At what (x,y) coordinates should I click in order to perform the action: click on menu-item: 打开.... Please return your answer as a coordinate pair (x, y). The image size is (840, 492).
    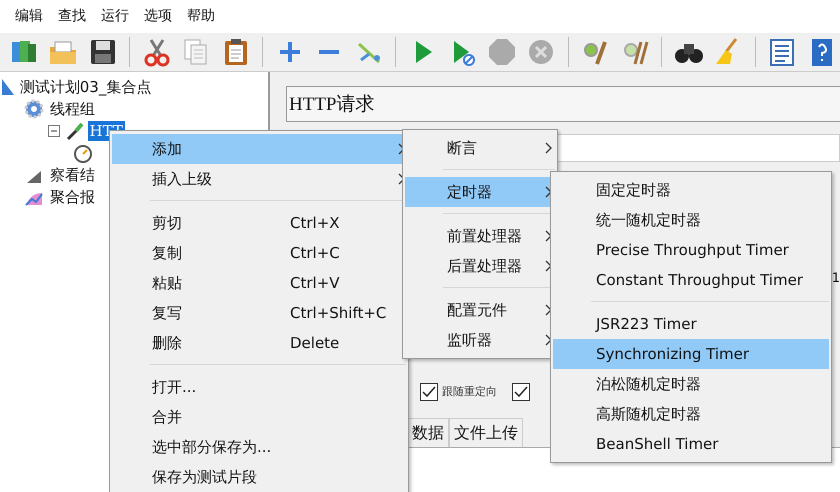
    Looking at the image, I should click on (259, 387).